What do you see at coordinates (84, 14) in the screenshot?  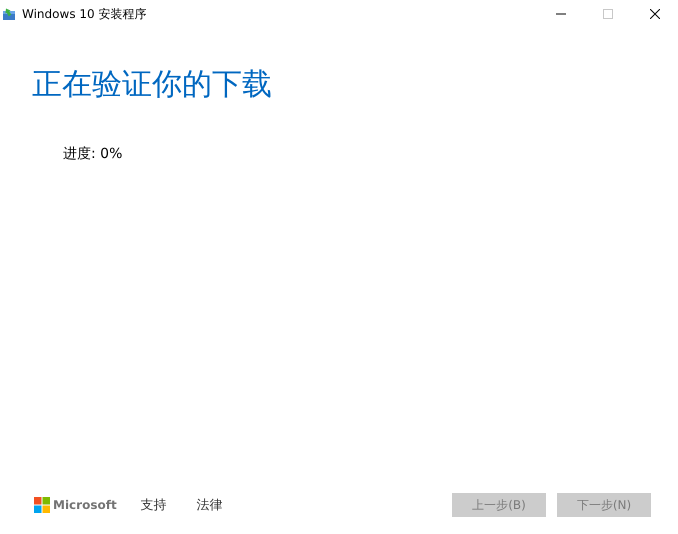 I see `window-title: Windows 10 安装程序` at bounding box center [84, 14].